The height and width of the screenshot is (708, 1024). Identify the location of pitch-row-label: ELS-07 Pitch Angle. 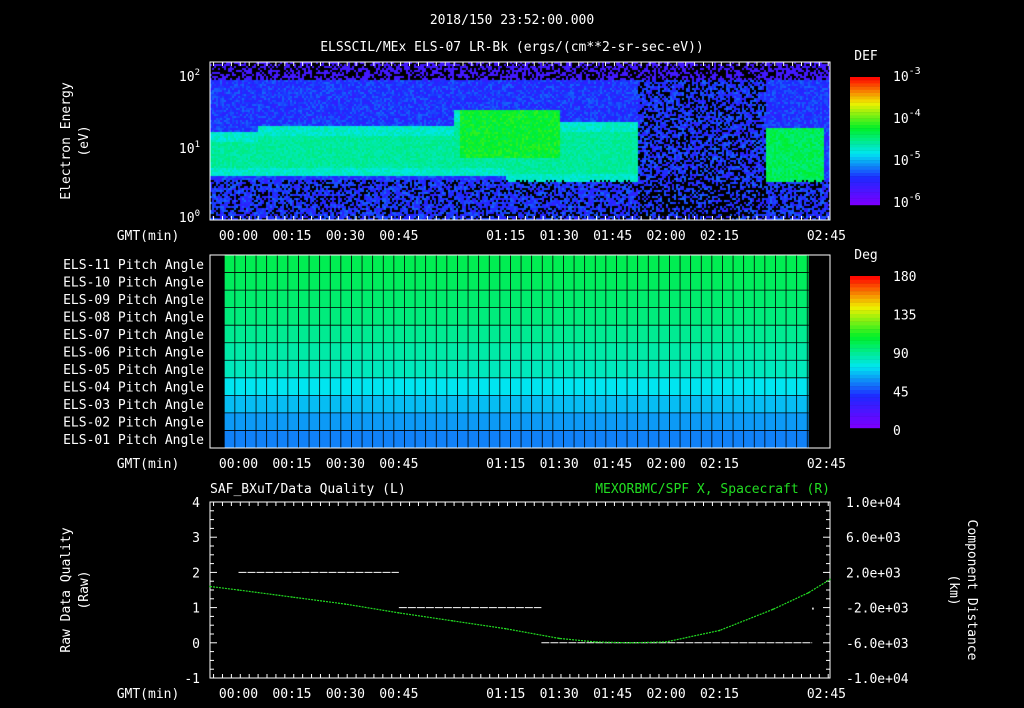
(133, 335).